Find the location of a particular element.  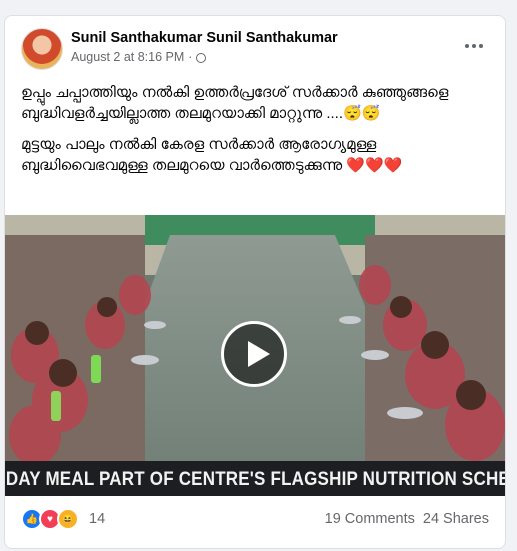

globe-icon is located at coordinates (201, 58).